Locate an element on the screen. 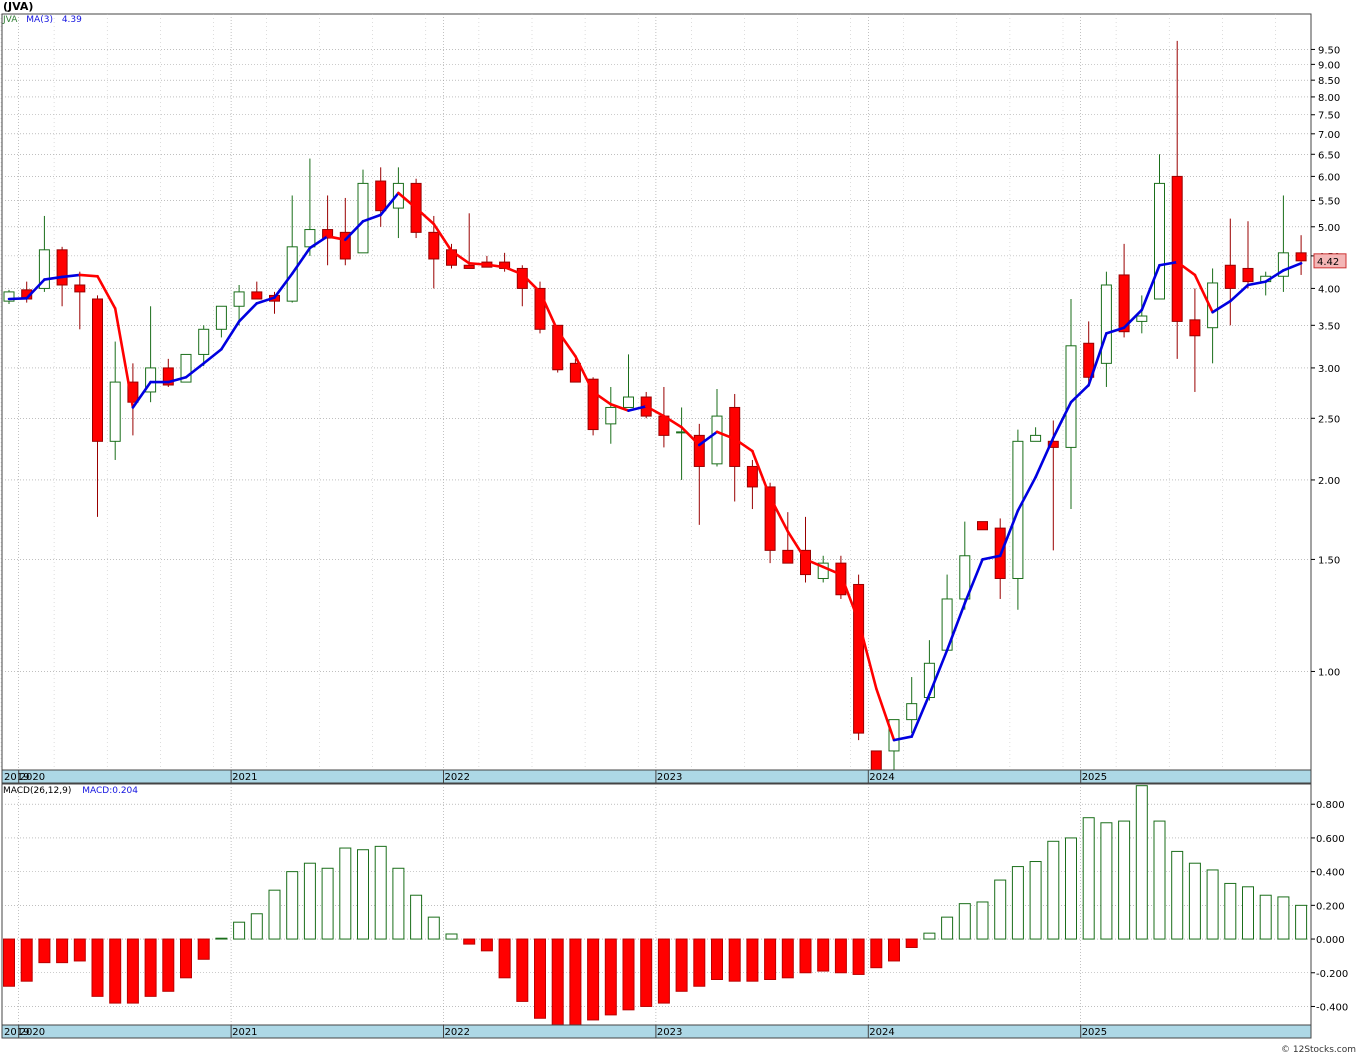 The width and height of the screenshot is (1360, 1056). price-tick-label: 2.50 is located at coordinates (1329, 419).